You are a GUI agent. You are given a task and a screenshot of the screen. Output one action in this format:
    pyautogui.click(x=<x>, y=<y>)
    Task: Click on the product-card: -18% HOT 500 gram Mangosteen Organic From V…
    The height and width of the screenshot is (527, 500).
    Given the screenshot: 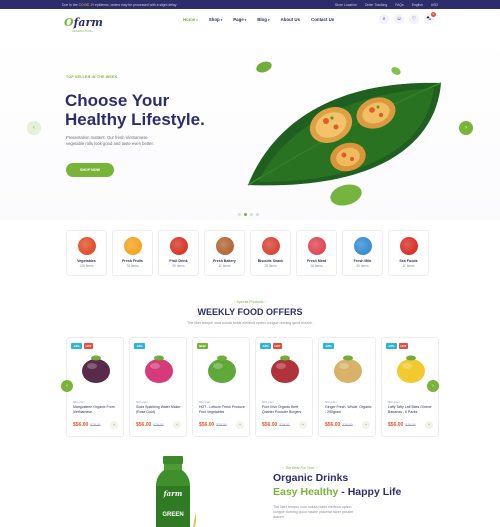 What is the action you would take?
    pyautogui.click(x=95, y=387)
    